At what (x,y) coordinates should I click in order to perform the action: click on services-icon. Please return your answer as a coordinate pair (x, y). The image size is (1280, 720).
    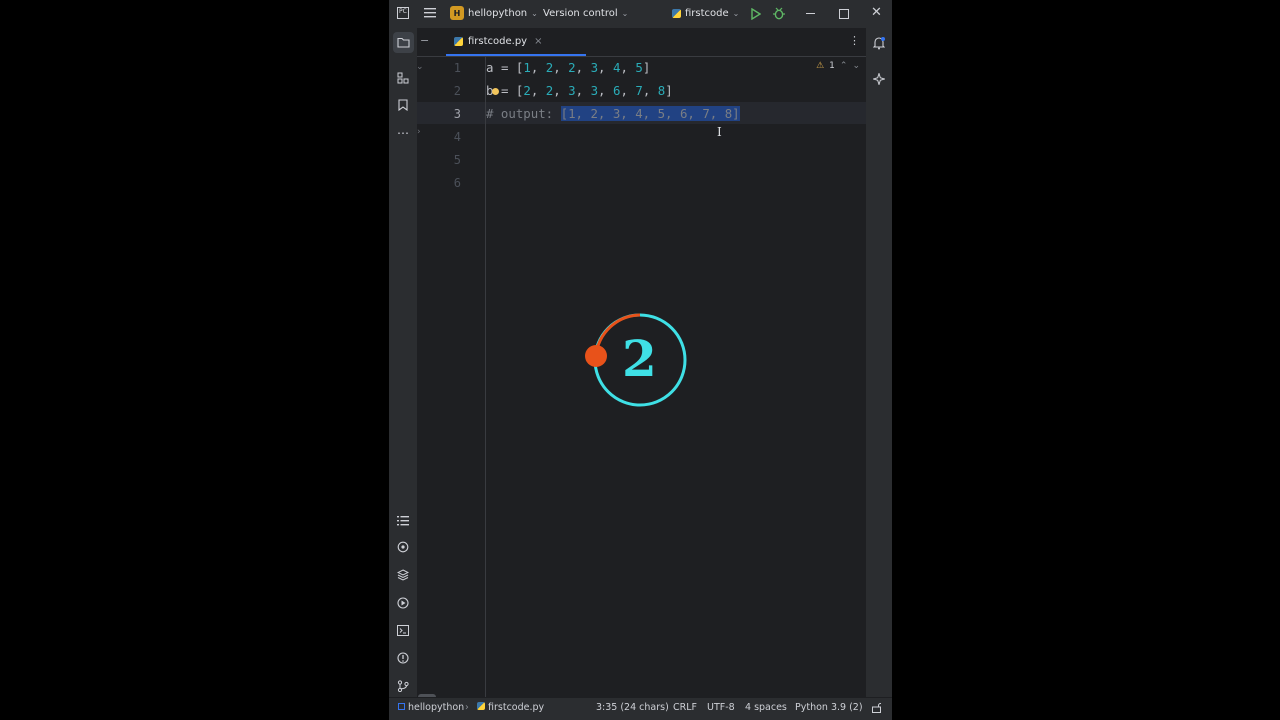
    Looking at the image, I should click on (403, 603).